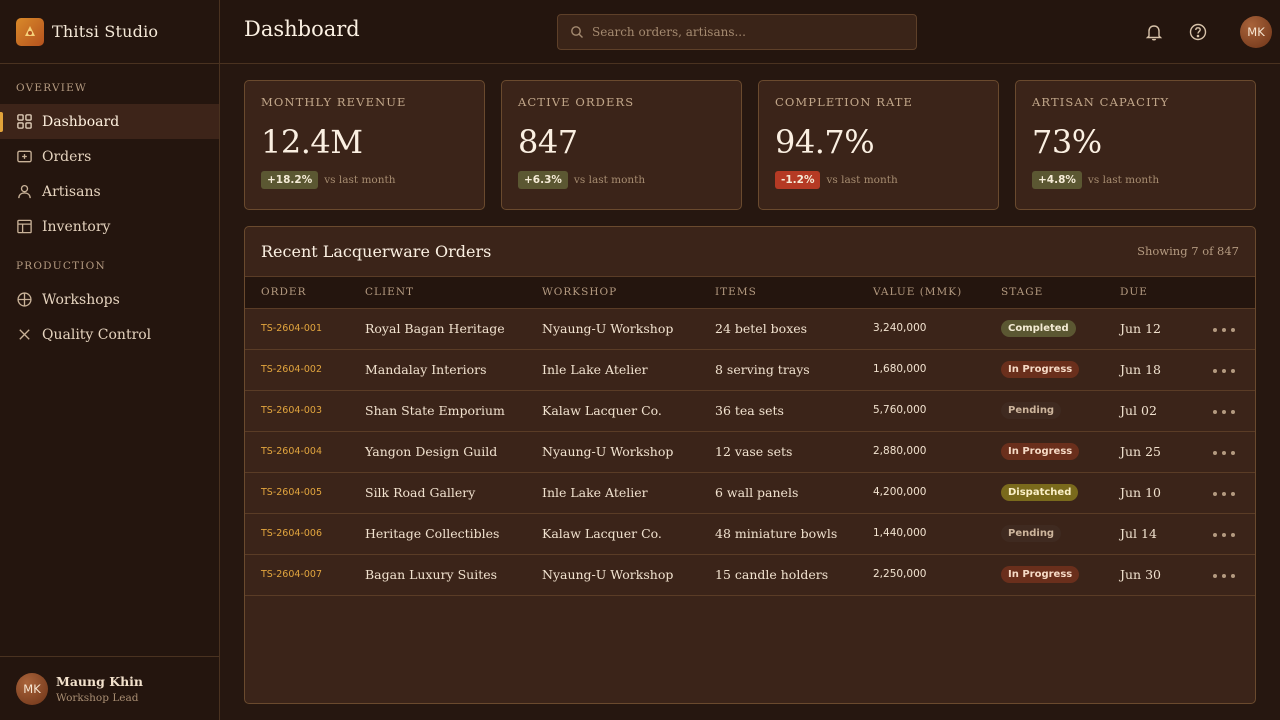 The image size is (1280, 720). What do you see at coordinates (776, 533) in the screenshot?
I see `items-cell: 48 miniature bowls` at bounding box center [776, 533].